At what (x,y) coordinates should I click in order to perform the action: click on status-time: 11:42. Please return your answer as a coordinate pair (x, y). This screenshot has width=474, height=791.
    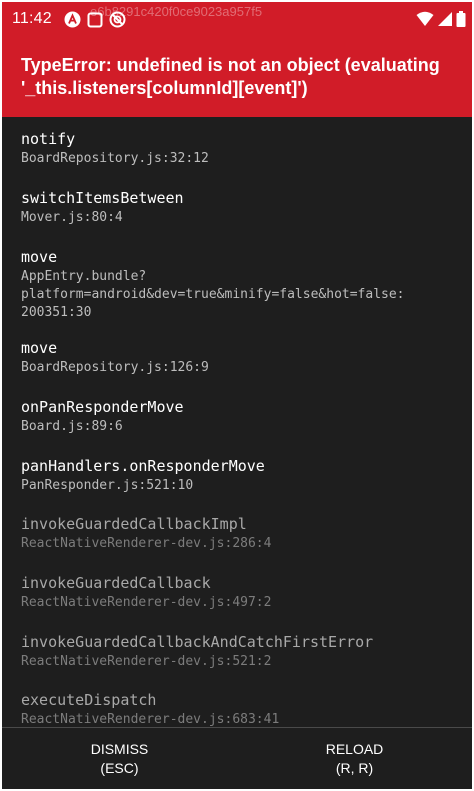
    Looking at the image, I should click on (32, 18).